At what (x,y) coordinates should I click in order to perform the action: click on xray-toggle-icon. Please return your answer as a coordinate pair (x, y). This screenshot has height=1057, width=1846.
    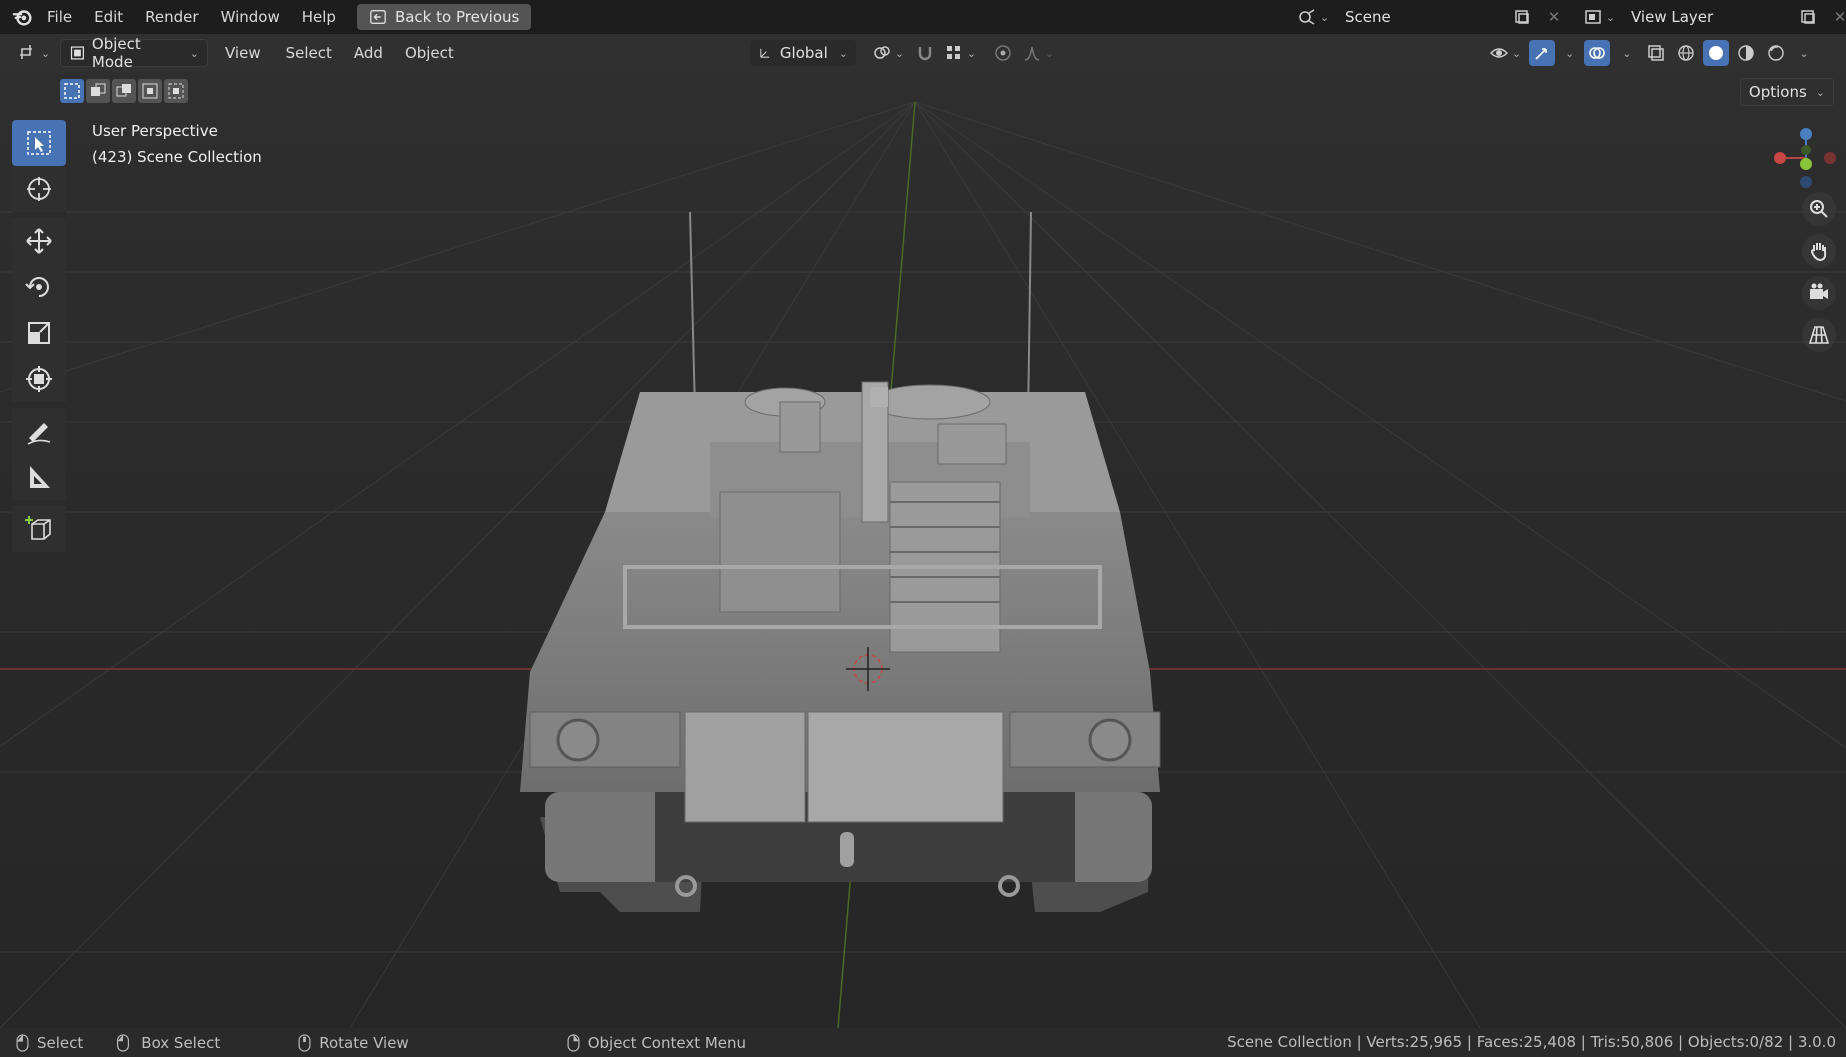
    Looking at the image, I should click on (1656, 53).